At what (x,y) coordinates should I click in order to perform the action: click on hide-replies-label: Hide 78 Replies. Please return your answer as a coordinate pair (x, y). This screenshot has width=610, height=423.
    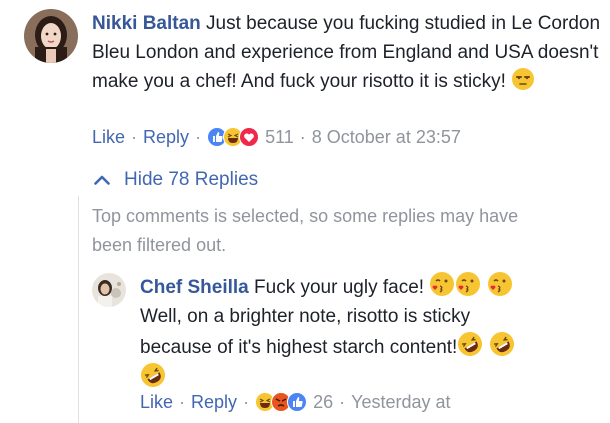
    Looking at the image, I should click on (191, 179).